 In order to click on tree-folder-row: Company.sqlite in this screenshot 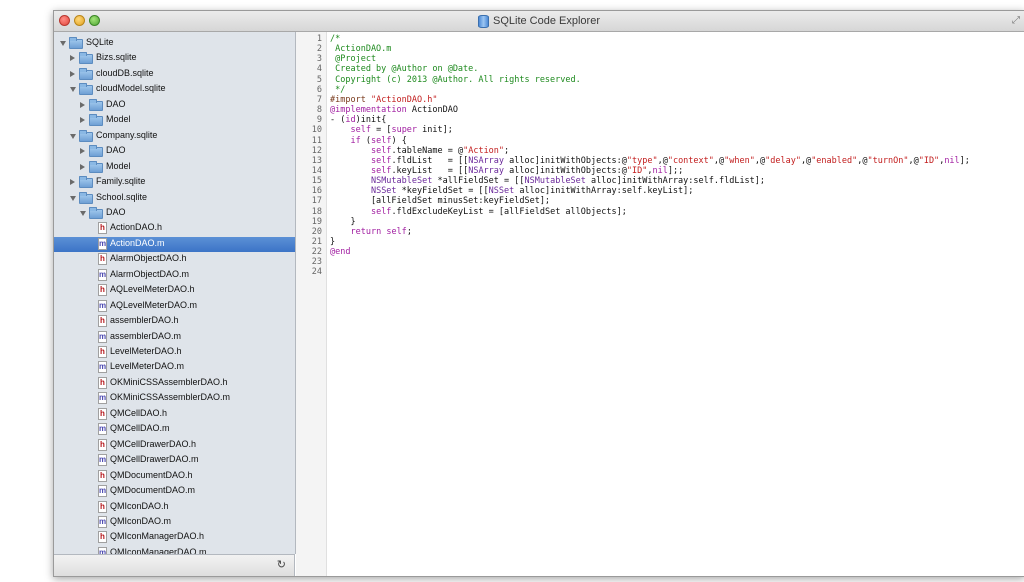, I will do `click(174, 136)`.